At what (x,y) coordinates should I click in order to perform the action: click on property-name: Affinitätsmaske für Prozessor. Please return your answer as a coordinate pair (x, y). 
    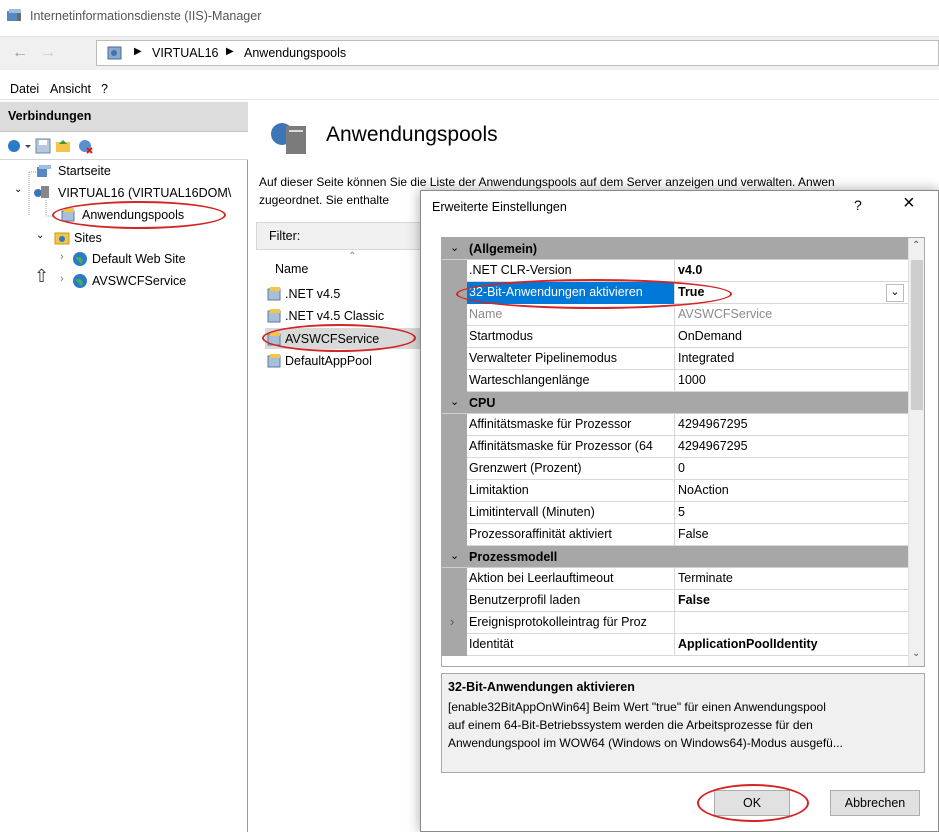
    Looking at the image, I should click on (571, 425).